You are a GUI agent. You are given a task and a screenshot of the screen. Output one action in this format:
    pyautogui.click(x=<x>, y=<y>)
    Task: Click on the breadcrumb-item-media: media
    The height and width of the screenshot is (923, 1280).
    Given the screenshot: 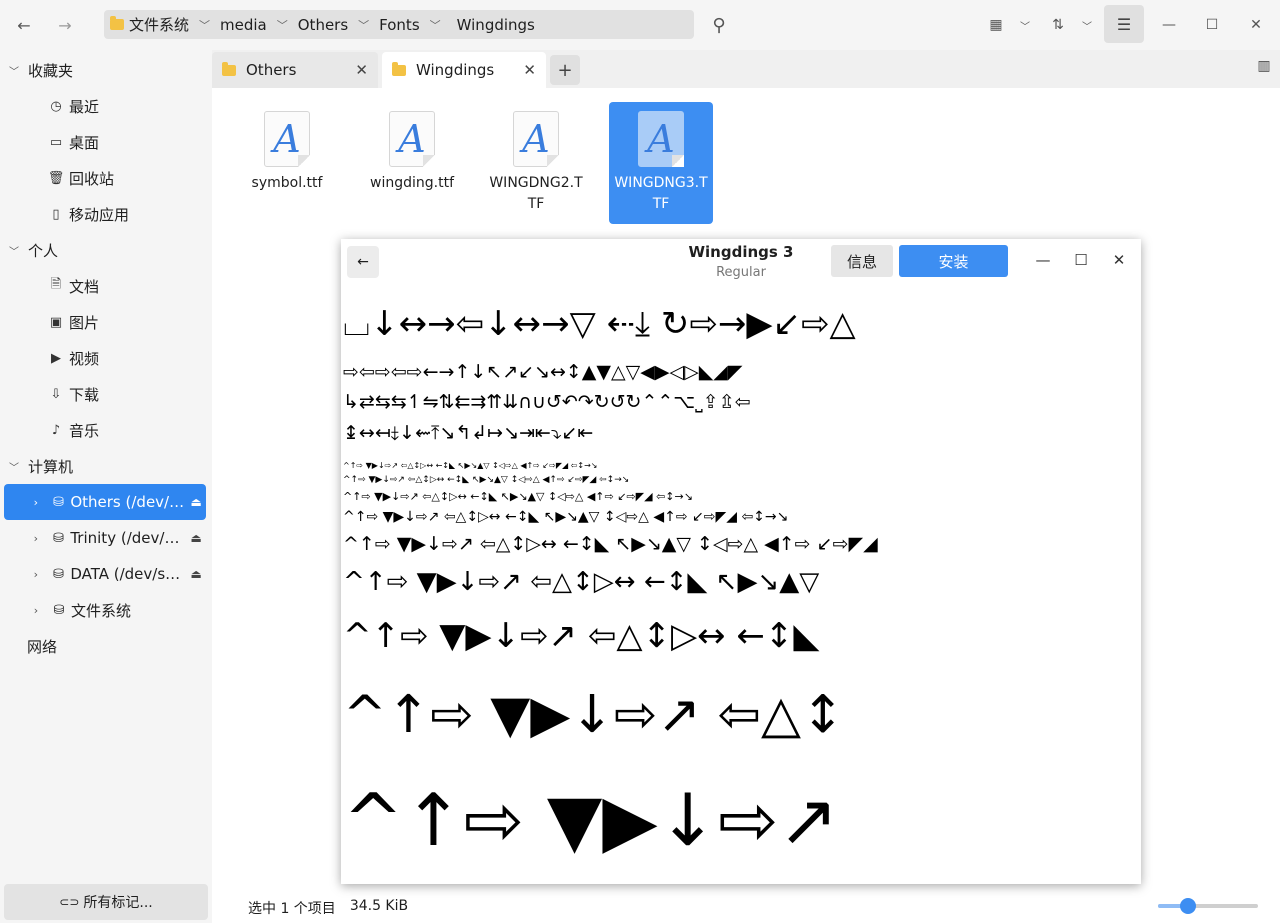 What is the action you would take?
    pyautogui.click(x=243, y=25)
    